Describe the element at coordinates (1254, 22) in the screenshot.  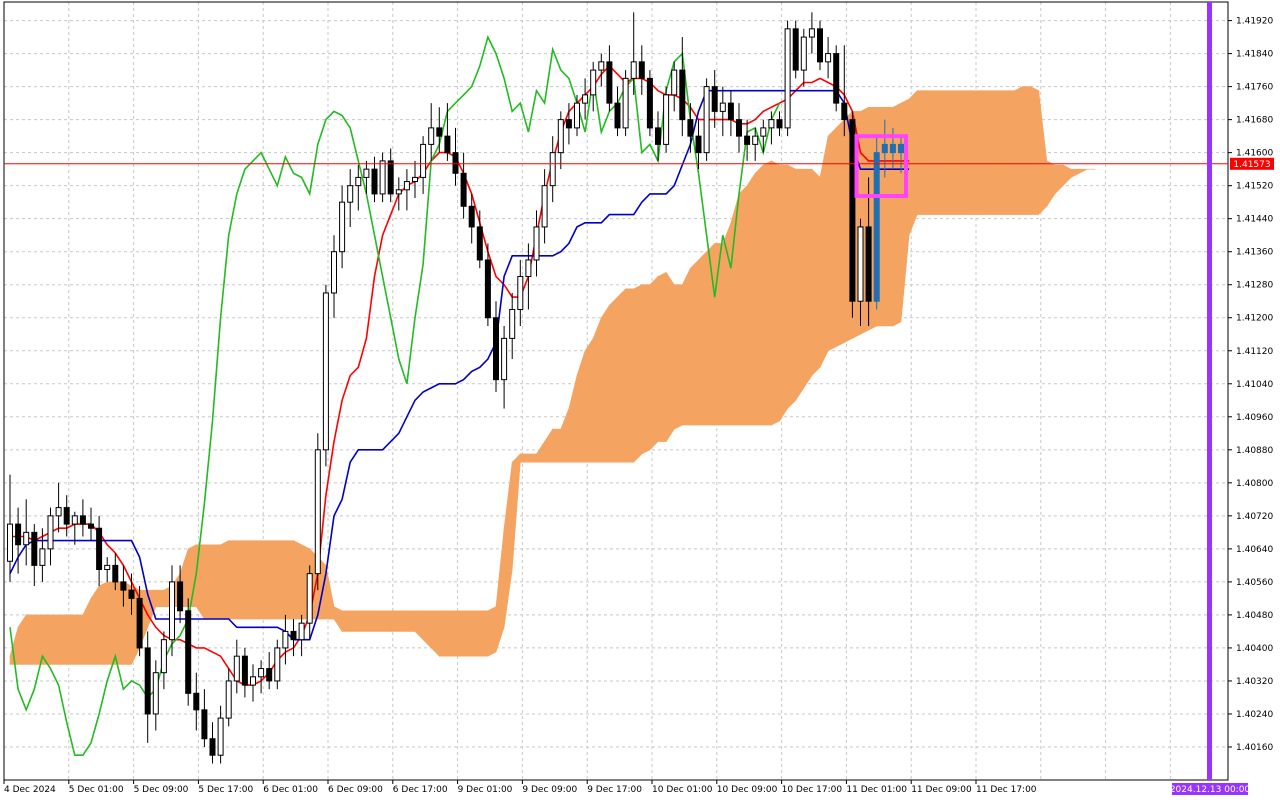
I see `y-tick-label: 1.41920` at that location.